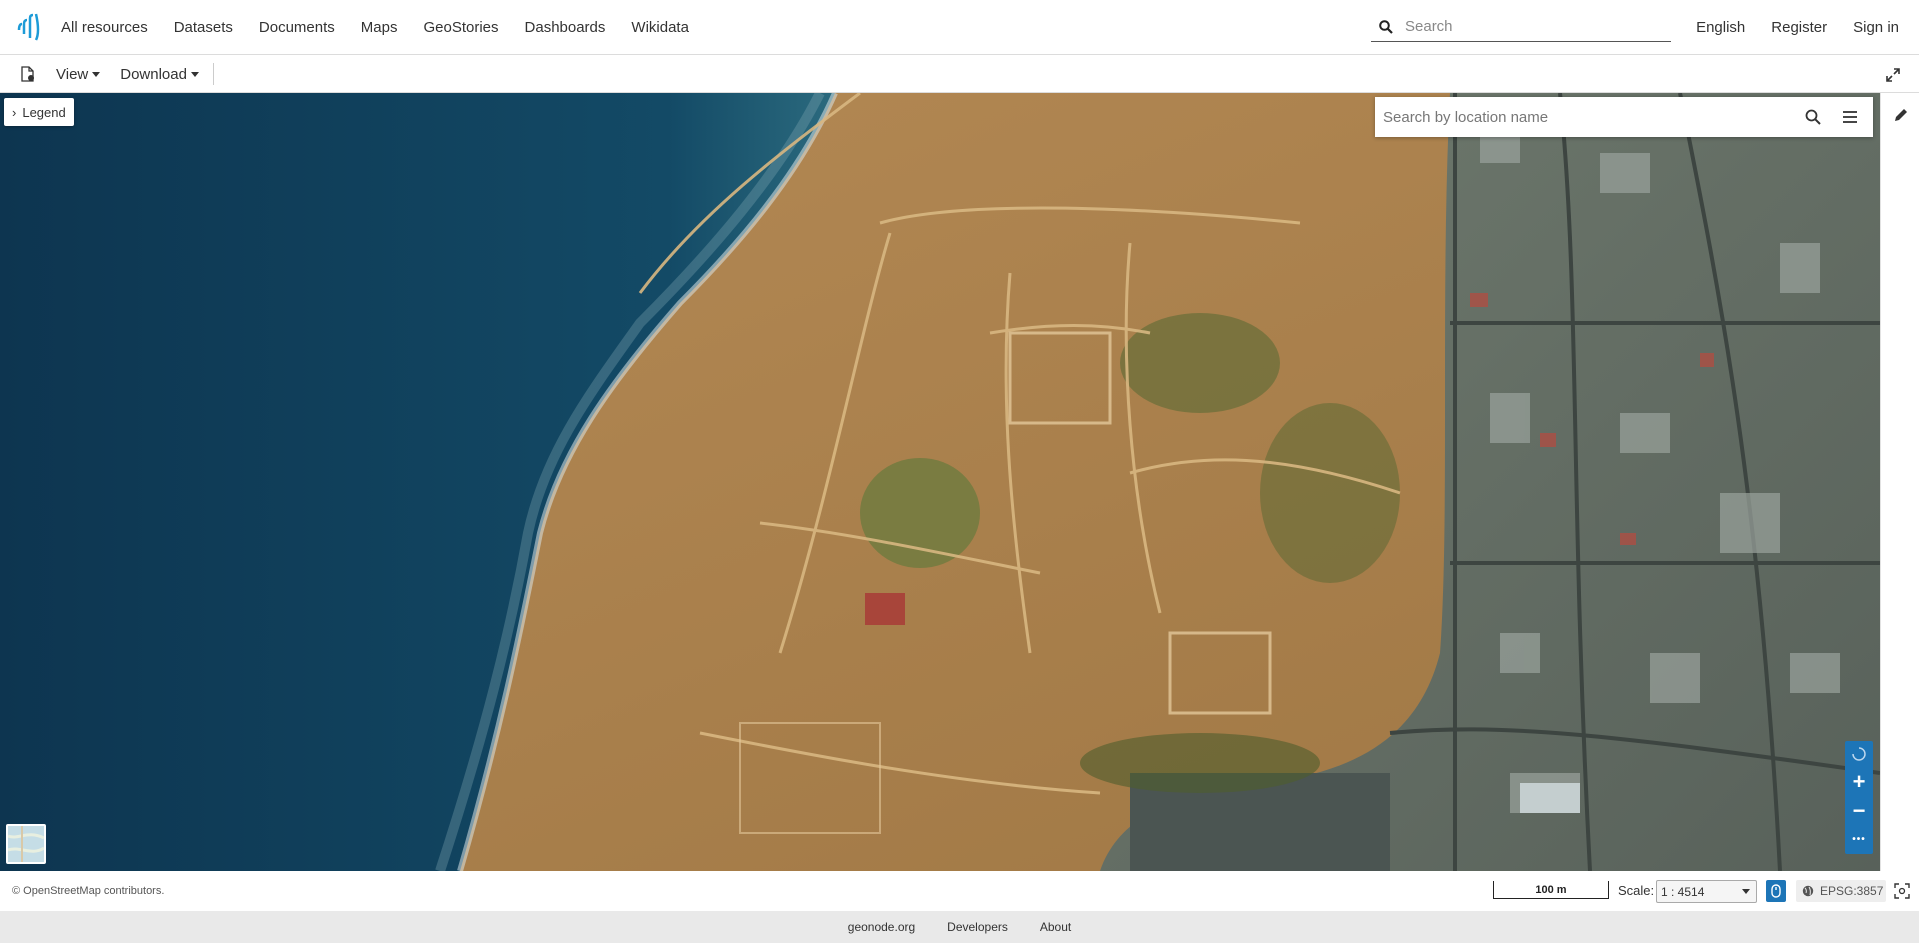 The height and width of the screenshot is (943, 1919). What do you see at coordinates (1859, 781) in the screenshot?
I see `zoom-in-button: +` at bounding box center [1859, 781].